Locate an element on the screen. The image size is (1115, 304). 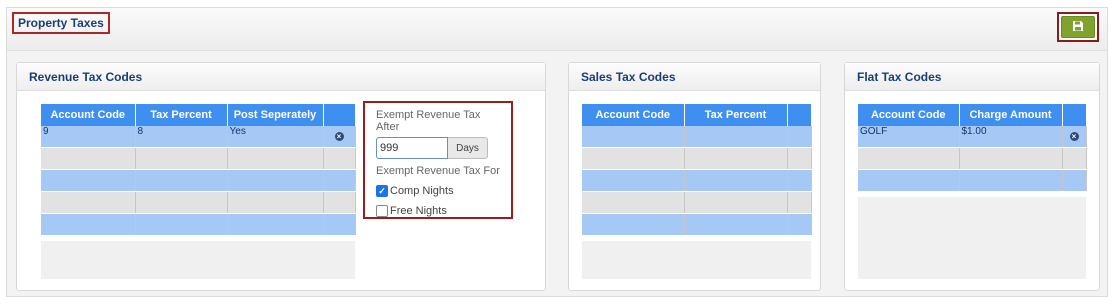
cell-tax-percent: 8 is located at coordinates (181, 137).